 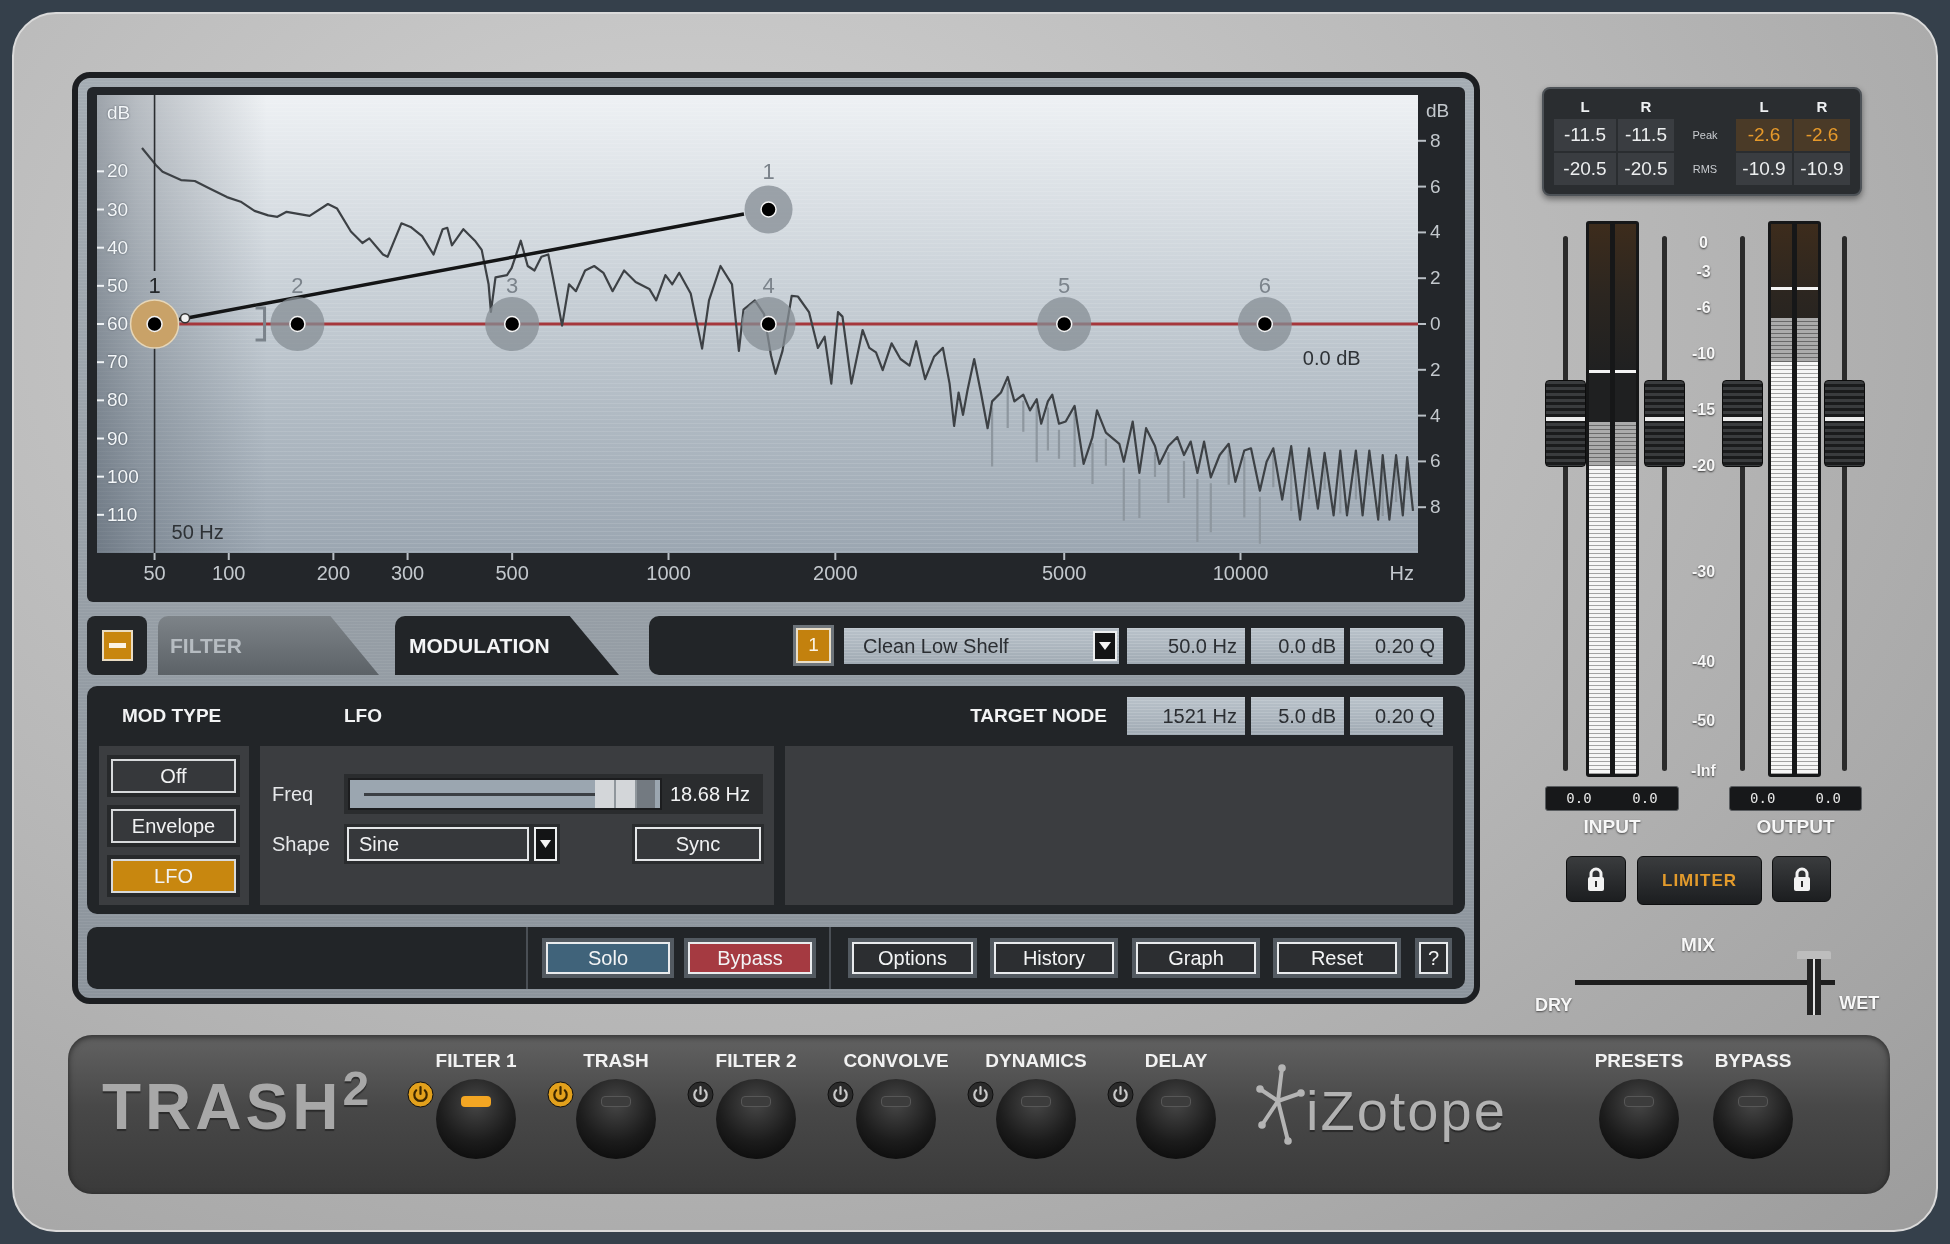 What do you see at coordinates (981, 645) in the screenshot?
I see `filter-type-dropdown: Clean Low Shelf` at bounding box center [981, 645].